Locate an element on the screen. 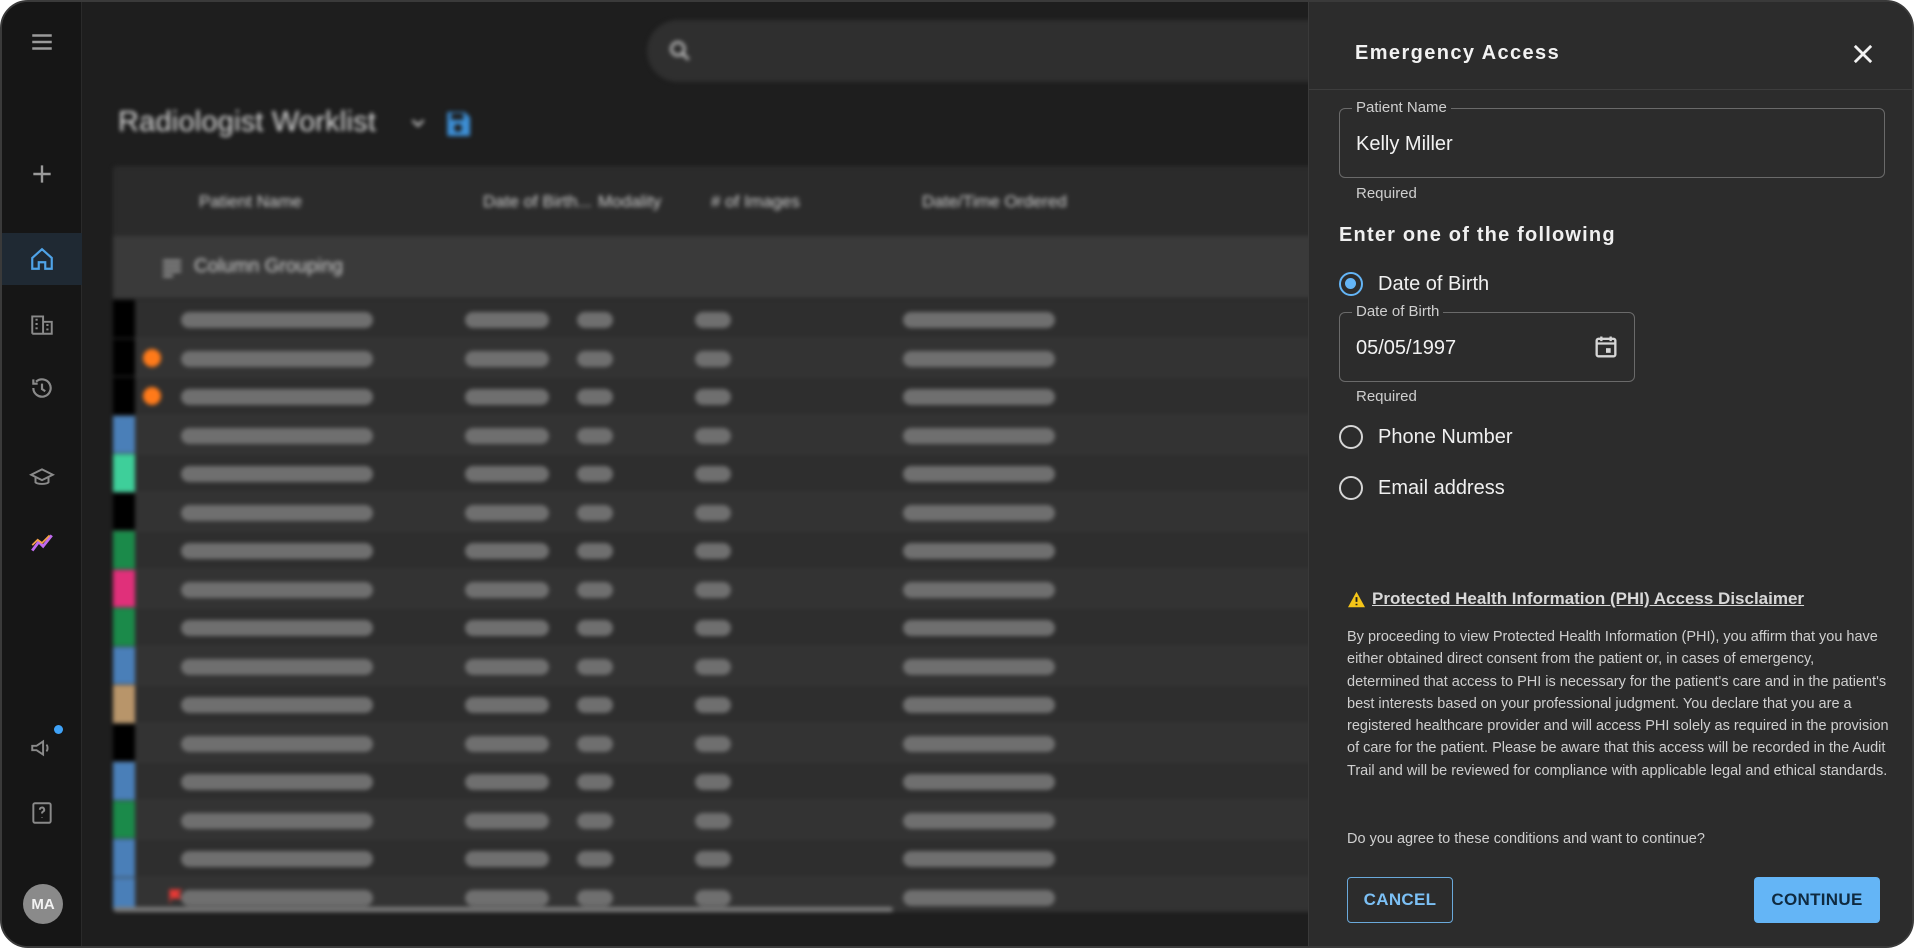  nav-help is located at coordinates (42, 813).